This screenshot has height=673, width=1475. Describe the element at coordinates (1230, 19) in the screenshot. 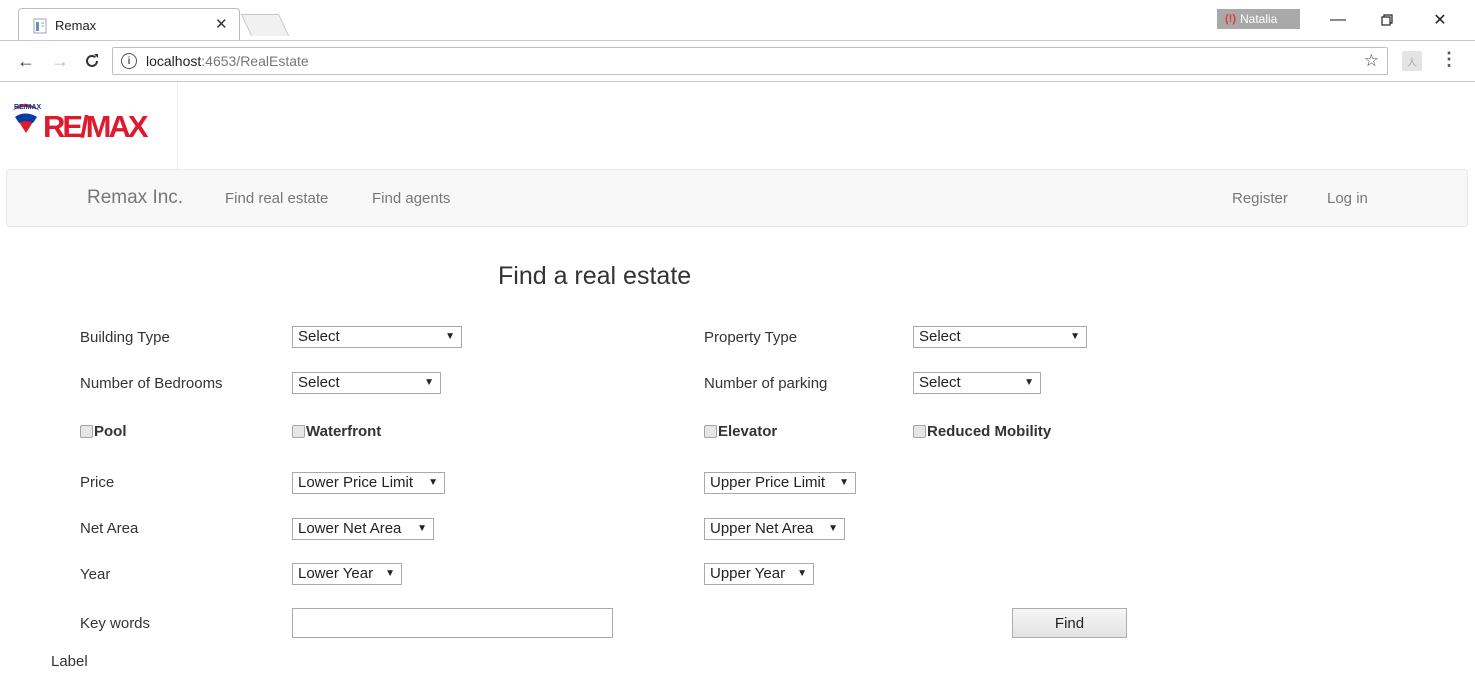

I see `profile-icon: (!)` at that location.